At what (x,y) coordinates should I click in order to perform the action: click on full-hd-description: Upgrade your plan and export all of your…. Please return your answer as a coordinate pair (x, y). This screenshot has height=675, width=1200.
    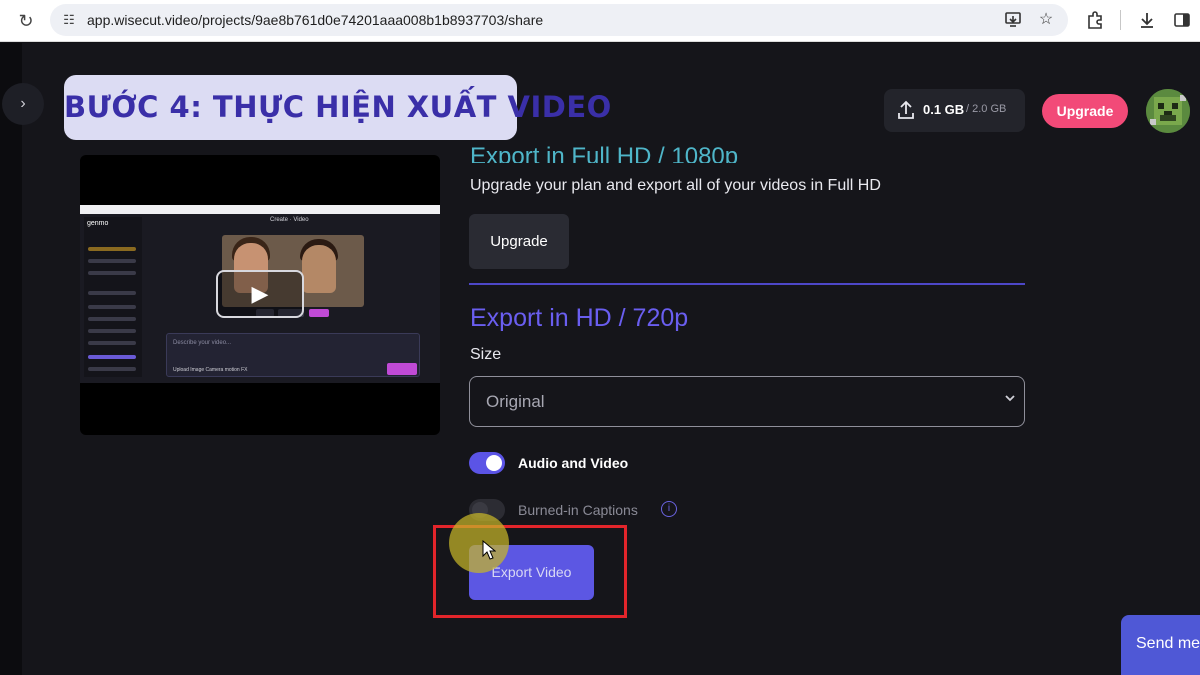
    Looking at the image, I should click on (675, 185).